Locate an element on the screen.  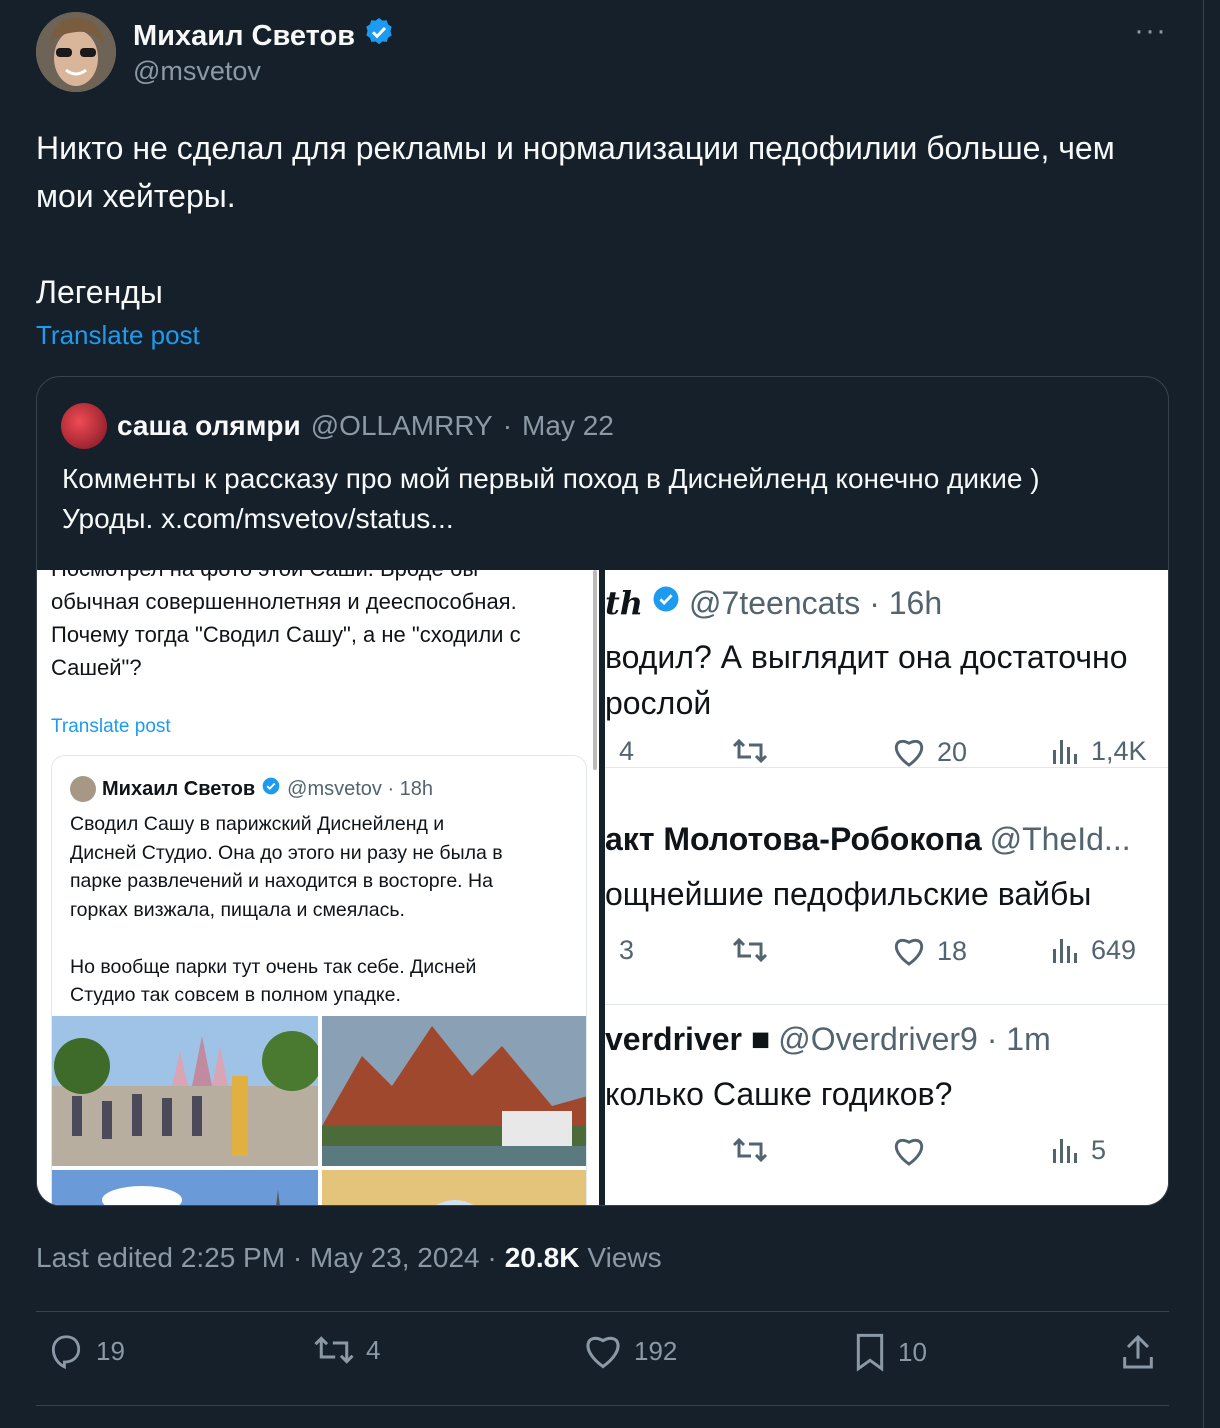
reply-actions: 5 is located at coordinates (886, 1155).